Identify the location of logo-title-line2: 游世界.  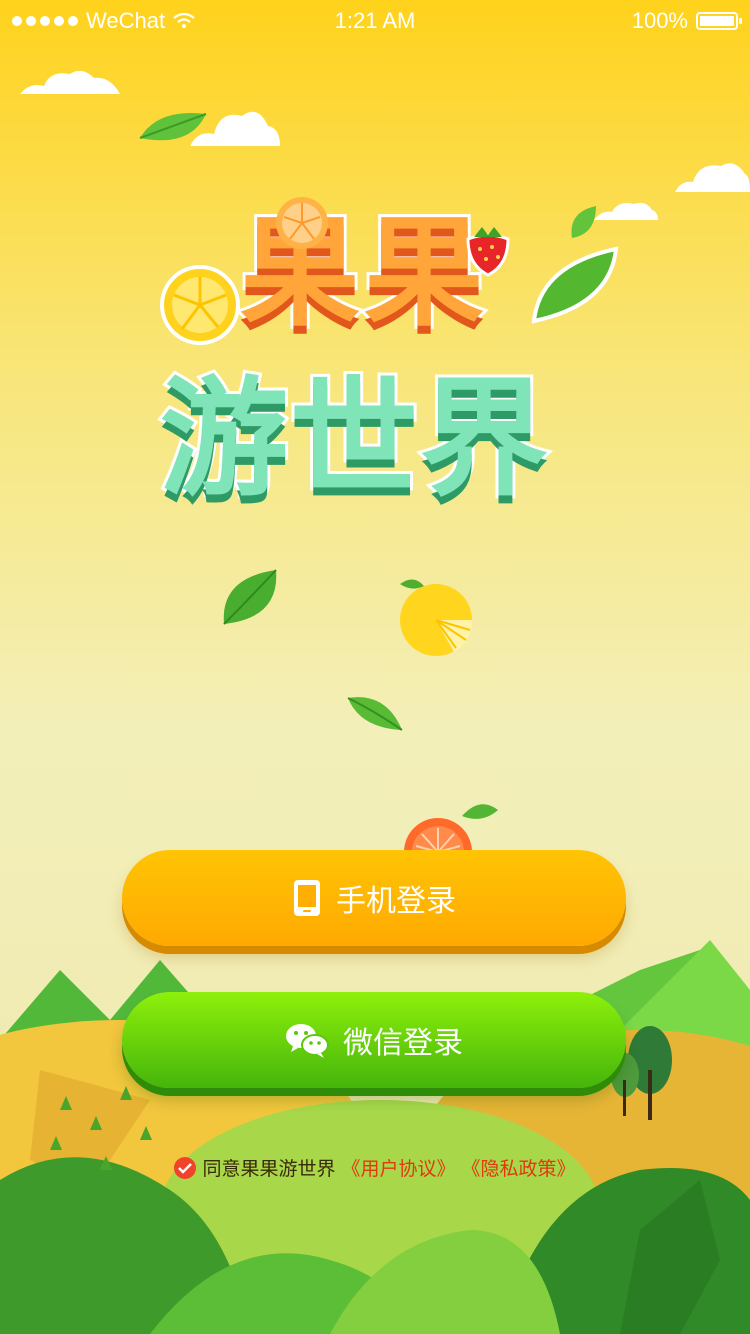
(354, 439).